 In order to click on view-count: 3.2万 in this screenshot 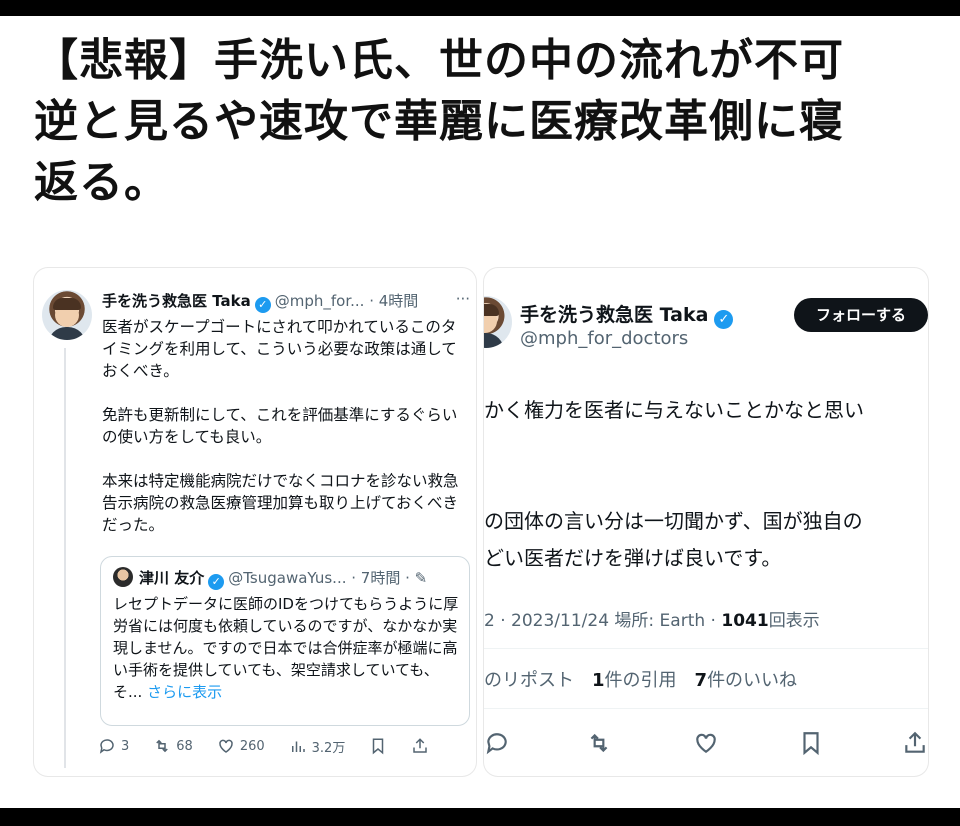, I will do `click(328, 748)`.